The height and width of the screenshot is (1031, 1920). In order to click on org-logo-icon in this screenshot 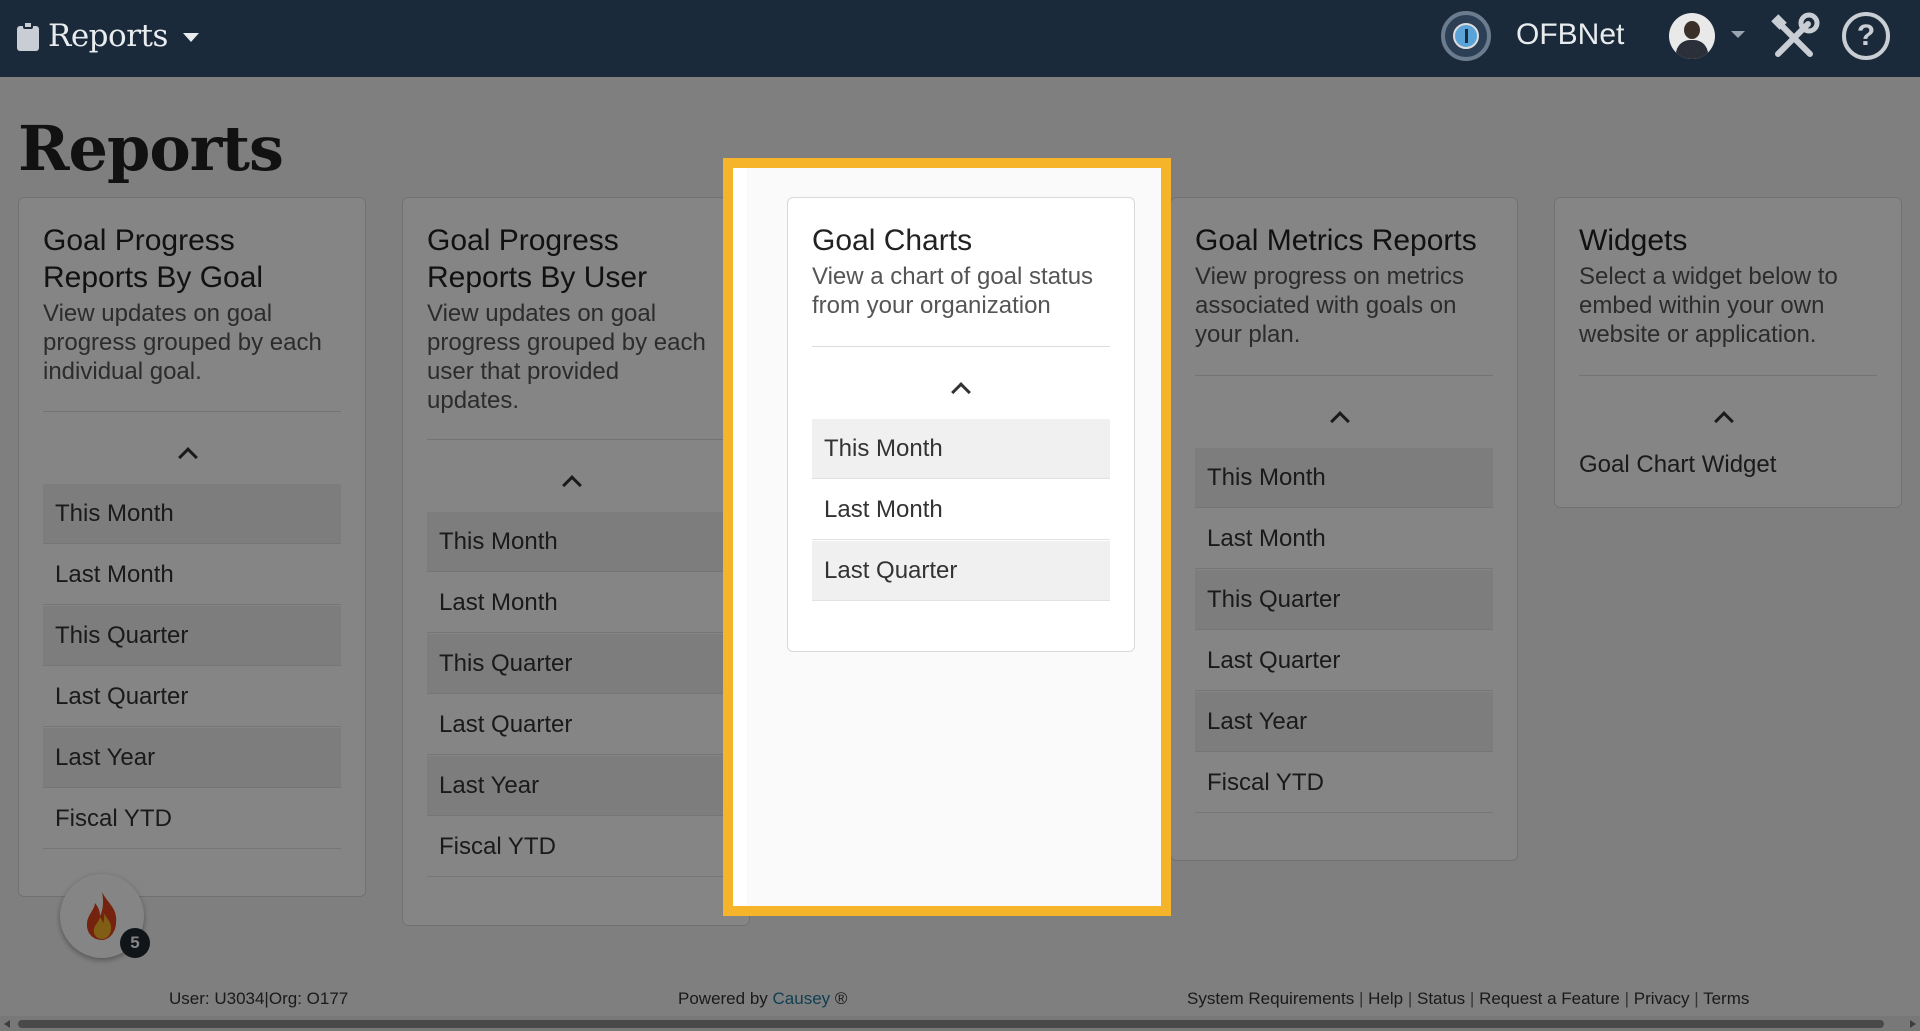, I will do `click(1466, 36)`.